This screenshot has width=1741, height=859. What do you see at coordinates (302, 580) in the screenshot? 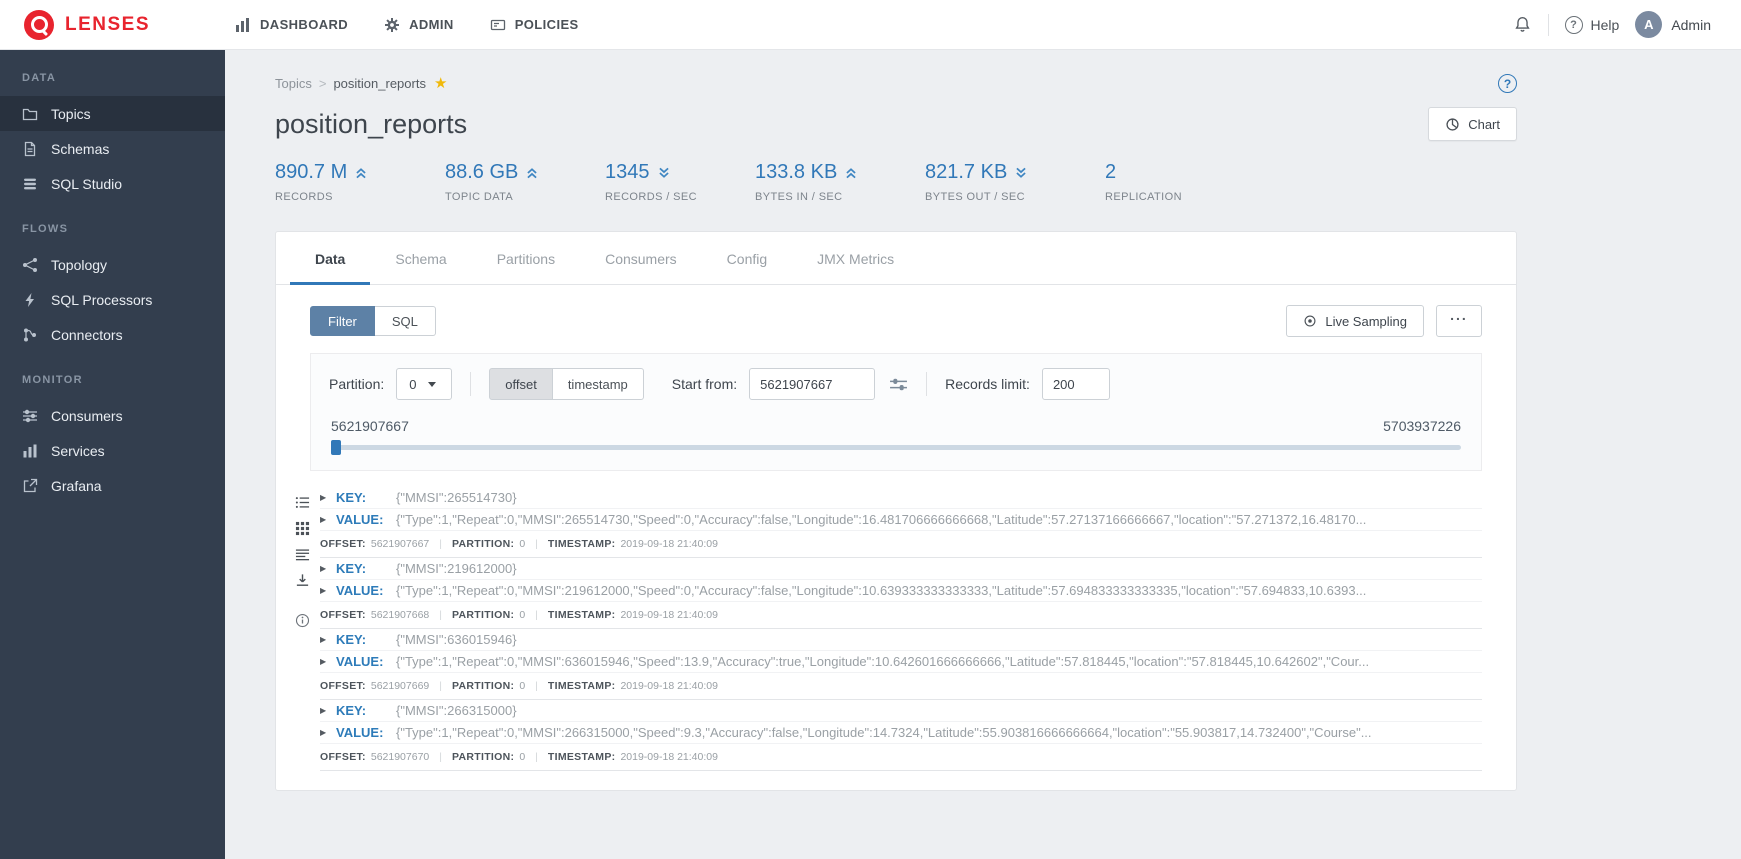
I see `download-icon` at bounding box center [302, 580].